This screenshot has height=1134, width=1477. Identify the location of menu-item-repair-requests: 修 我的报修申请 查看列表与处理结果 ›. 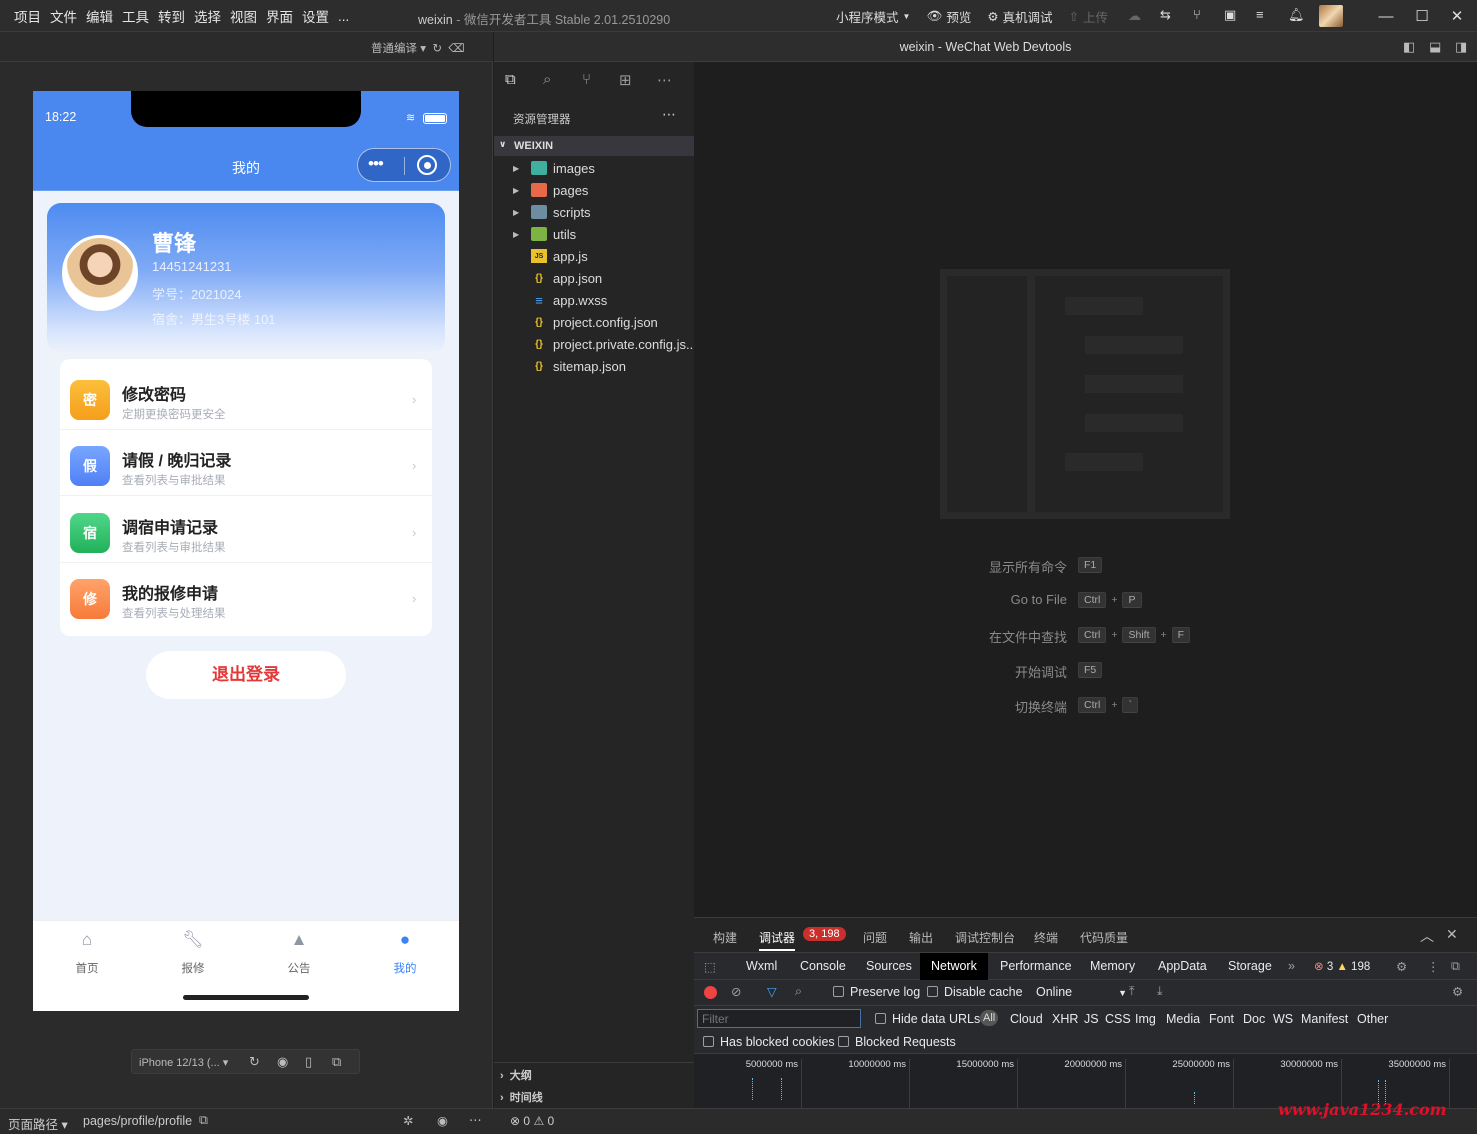
(246, 596).